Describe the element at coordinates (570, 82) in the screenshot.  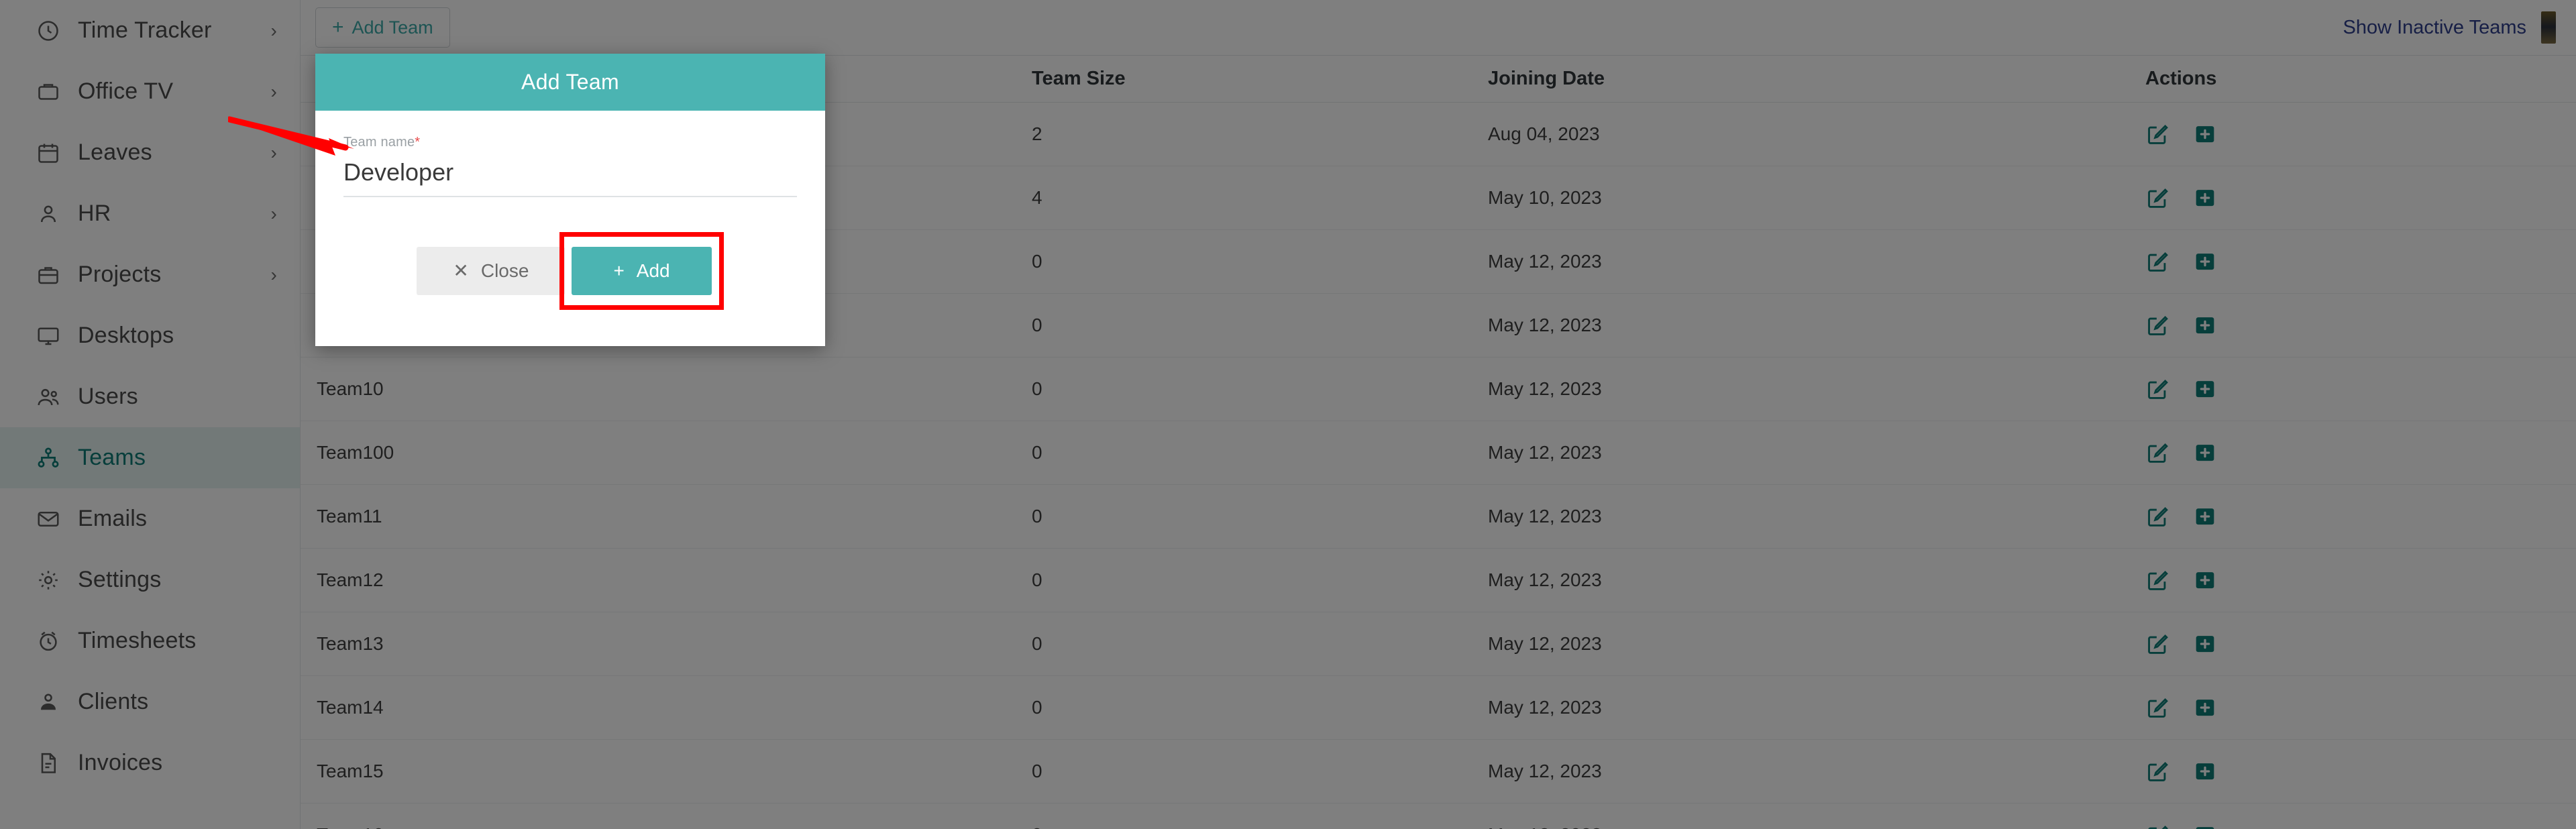
I see `modal-title: Add Team` at that location.